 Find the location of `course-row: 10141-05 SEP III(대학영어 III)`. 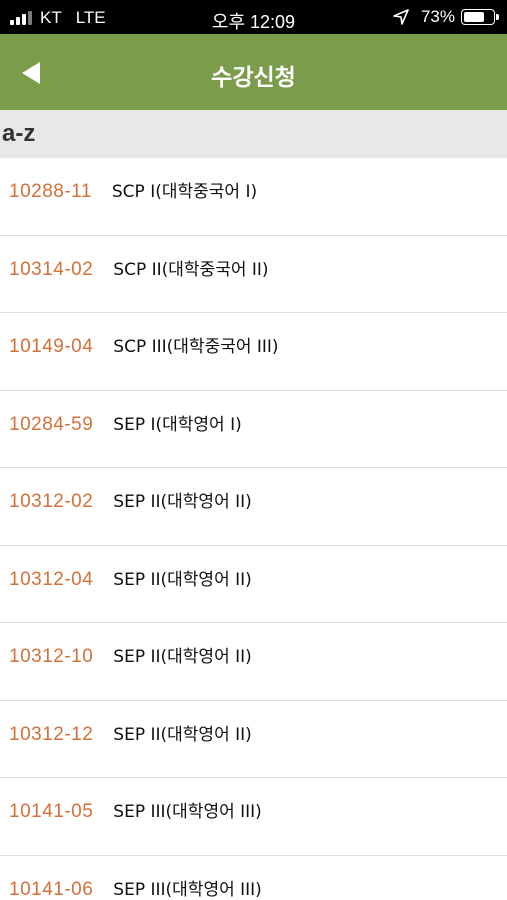

course-row: 10141-05 SEP III(대학영어 III) is located at coordinates (253, 817).